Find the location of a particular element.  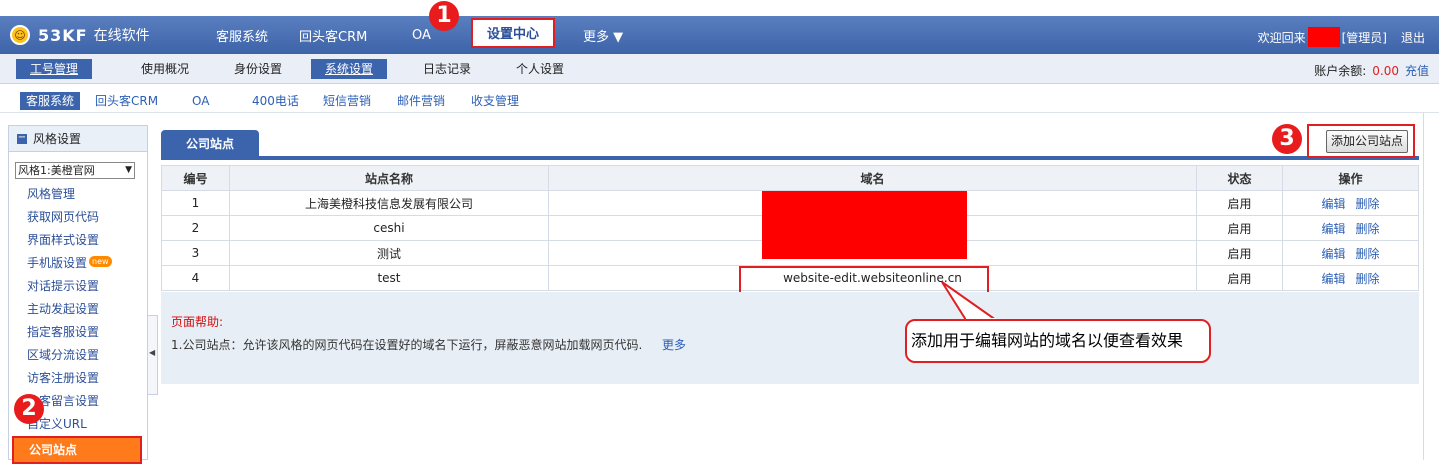

brand-name: 53KF is located at coordinates (63, 35).